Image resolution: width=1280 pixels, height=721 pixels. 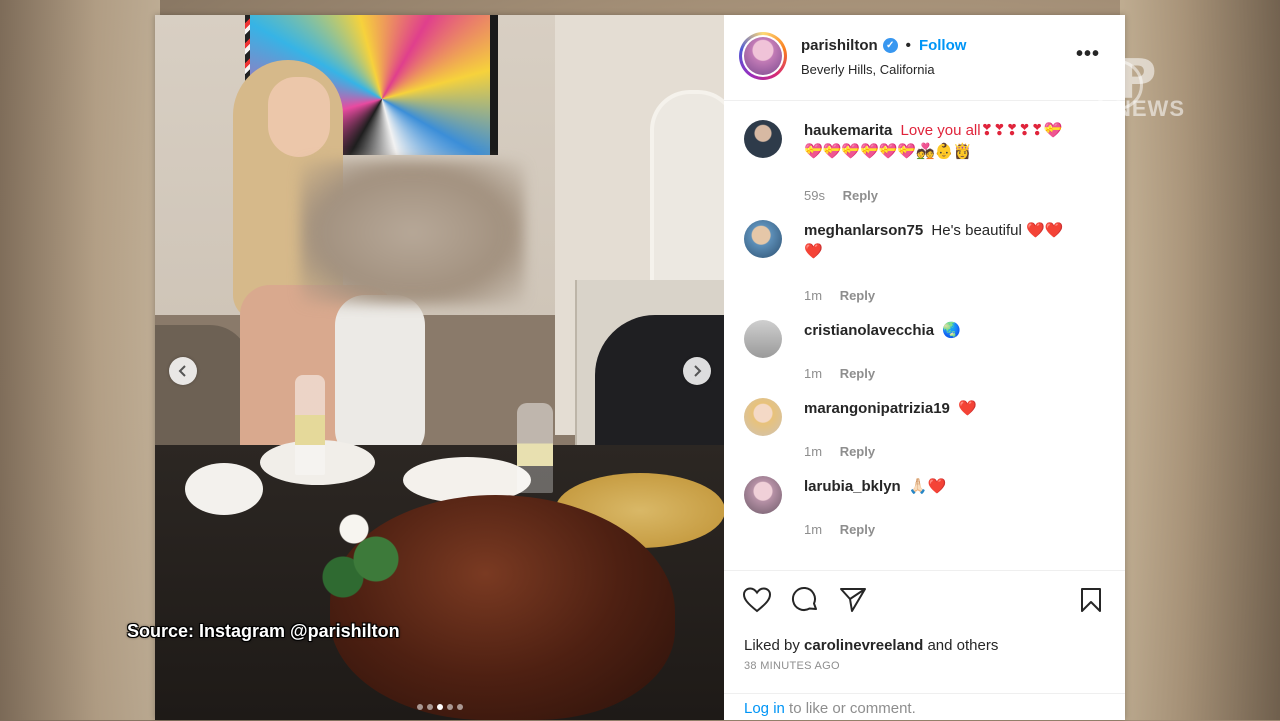 I want to click on heart-icon, so click(x=757, y=600).